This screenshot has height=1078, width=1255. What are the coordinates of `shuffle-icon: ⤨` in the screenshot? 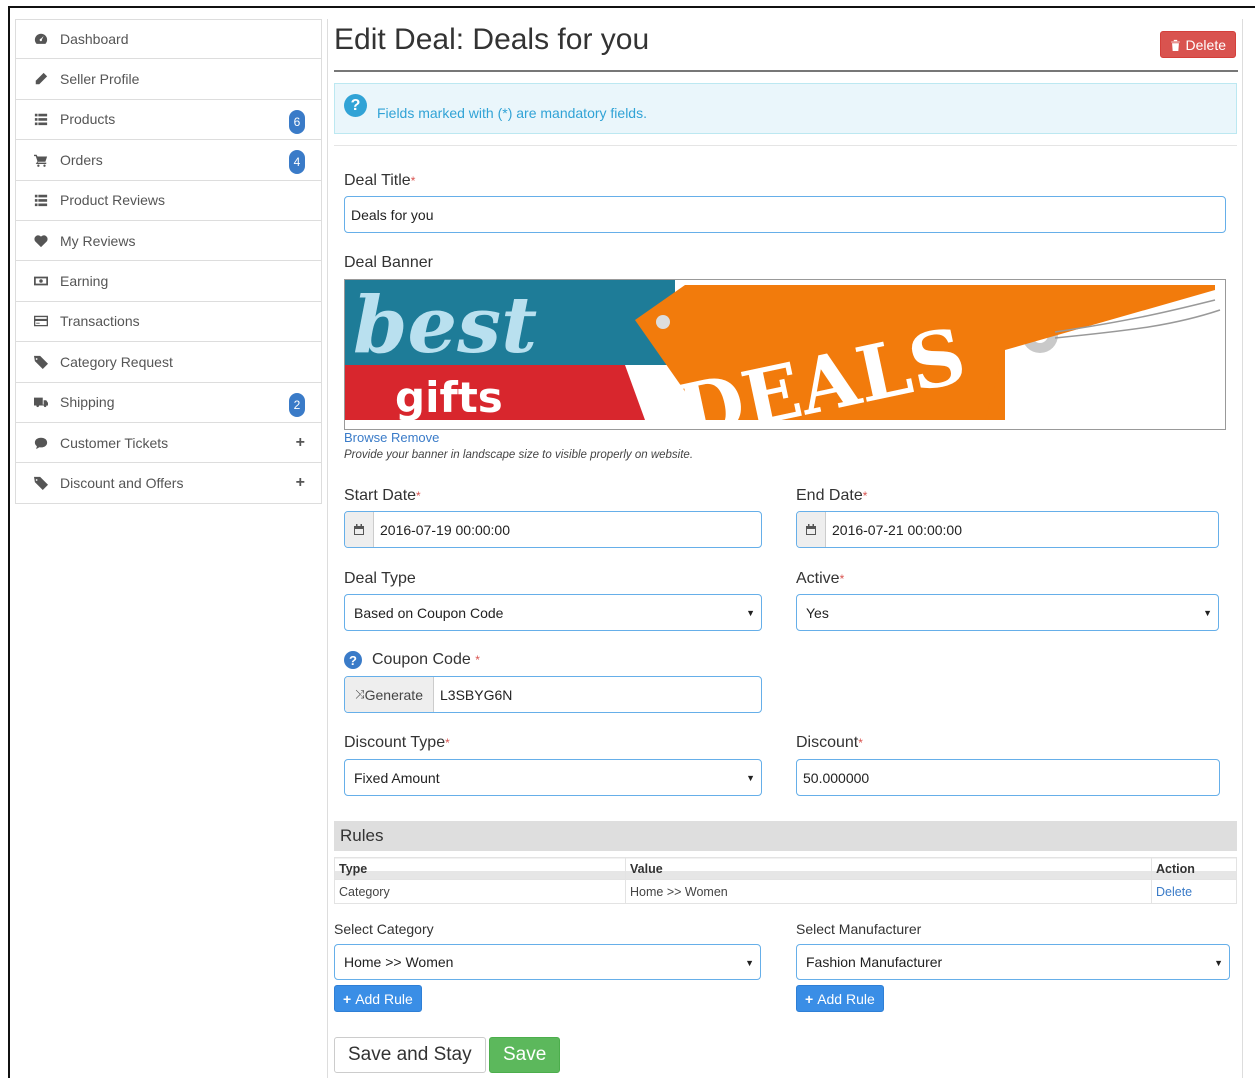 It's located at (360, 694).